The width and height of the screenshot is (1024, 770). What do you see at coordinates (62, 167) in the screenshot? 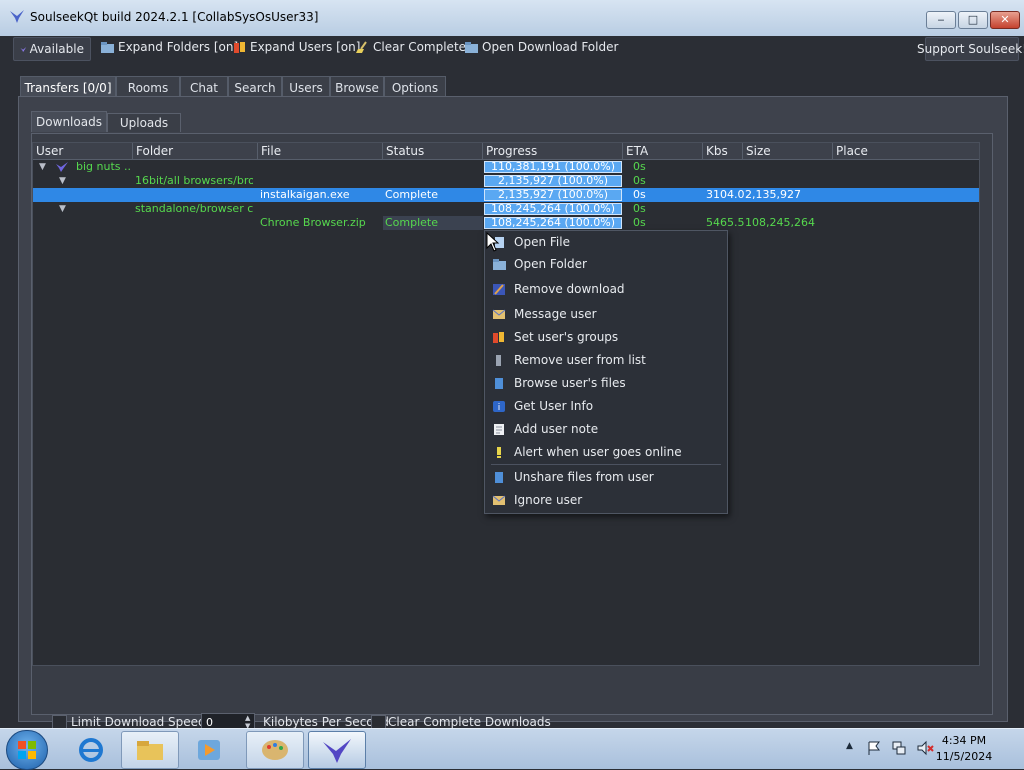
I see `user-bird-icon` at bounding box center [62, 167].